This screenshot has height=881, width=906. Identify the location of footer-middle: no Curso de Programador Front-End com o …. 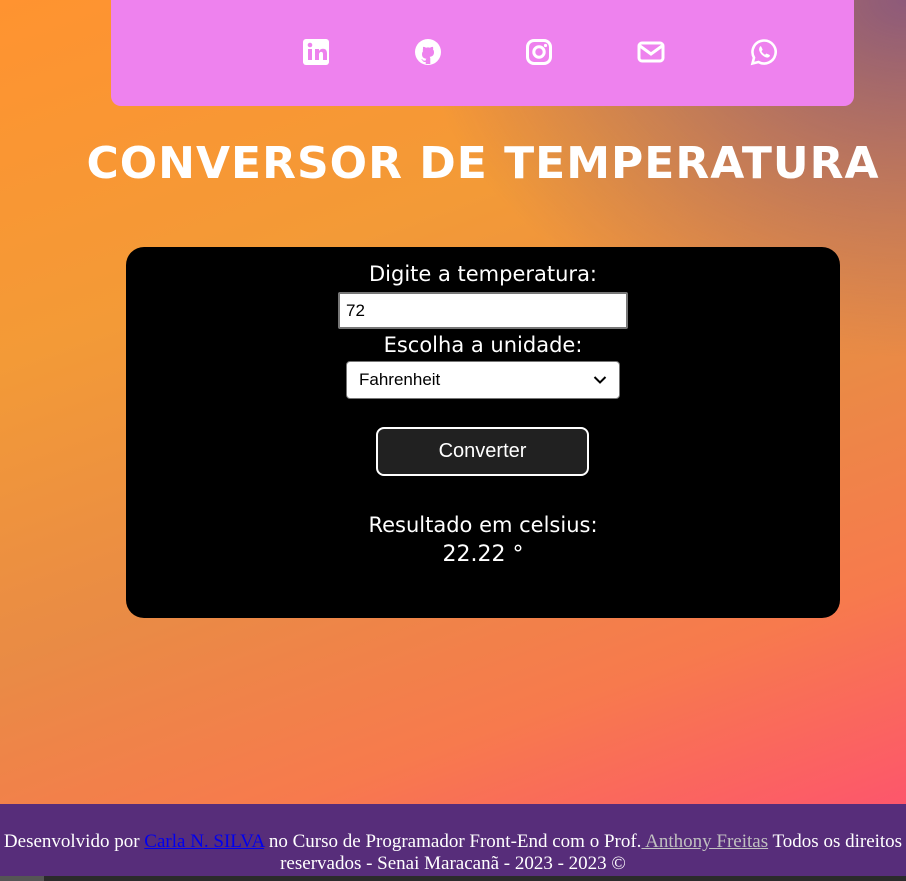
(453, 841).